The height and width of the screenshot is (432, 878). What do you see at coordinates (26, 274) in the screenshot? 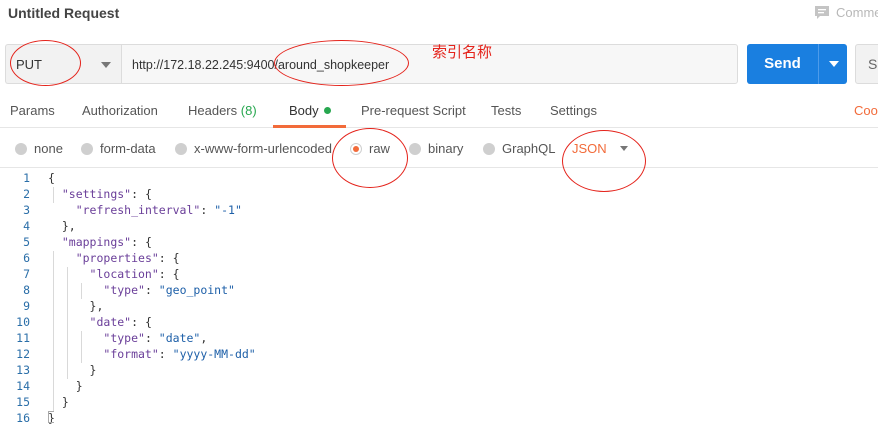
I see `line-number: 7` at bounding box center [26, 274].